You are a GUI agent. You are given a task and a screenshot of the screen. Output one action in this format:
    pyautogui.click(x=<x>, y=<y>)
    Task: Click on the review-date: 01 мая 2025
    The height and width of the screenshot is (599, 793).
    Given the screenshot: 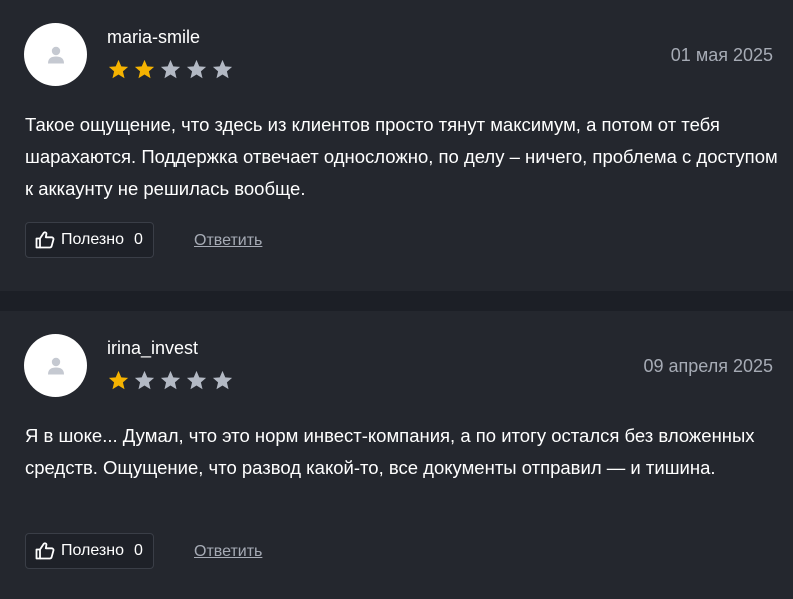 What is the action you would take?
    pyautogui.click(x=721, y=55)
    